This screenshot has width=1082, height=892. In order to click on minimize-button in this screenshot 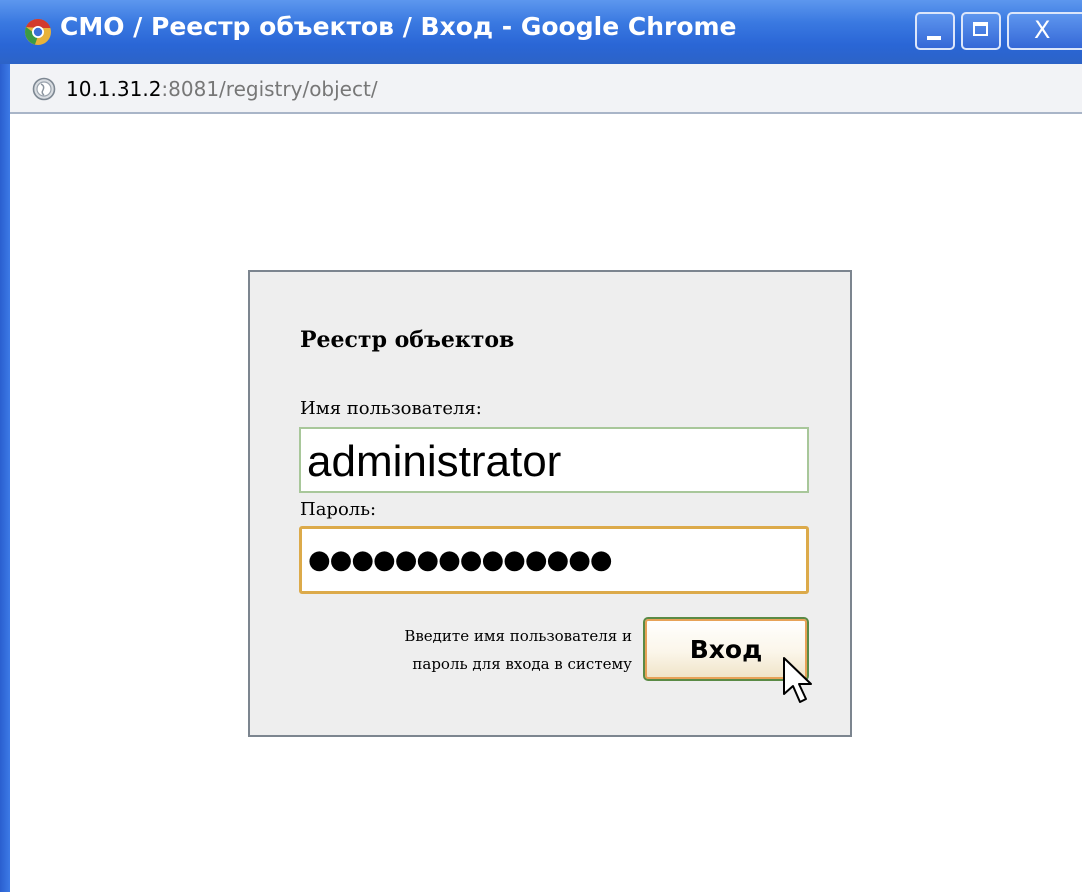, I will do `click(935, 31)`.